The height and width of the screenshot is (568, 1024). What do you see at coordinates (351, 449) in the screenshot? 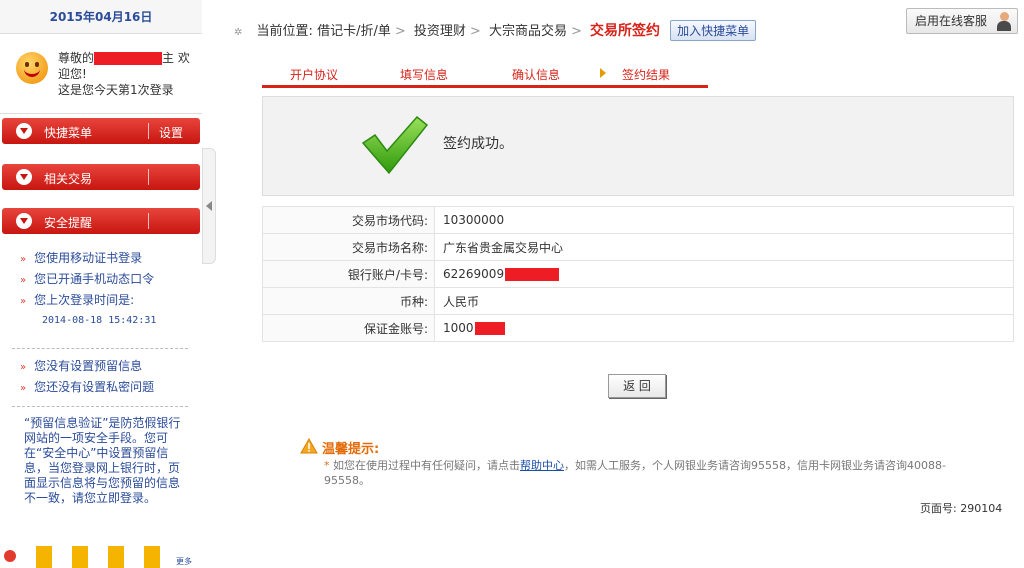
I see `tips-title: 温馨提示:` at bounding box center [351, 449].